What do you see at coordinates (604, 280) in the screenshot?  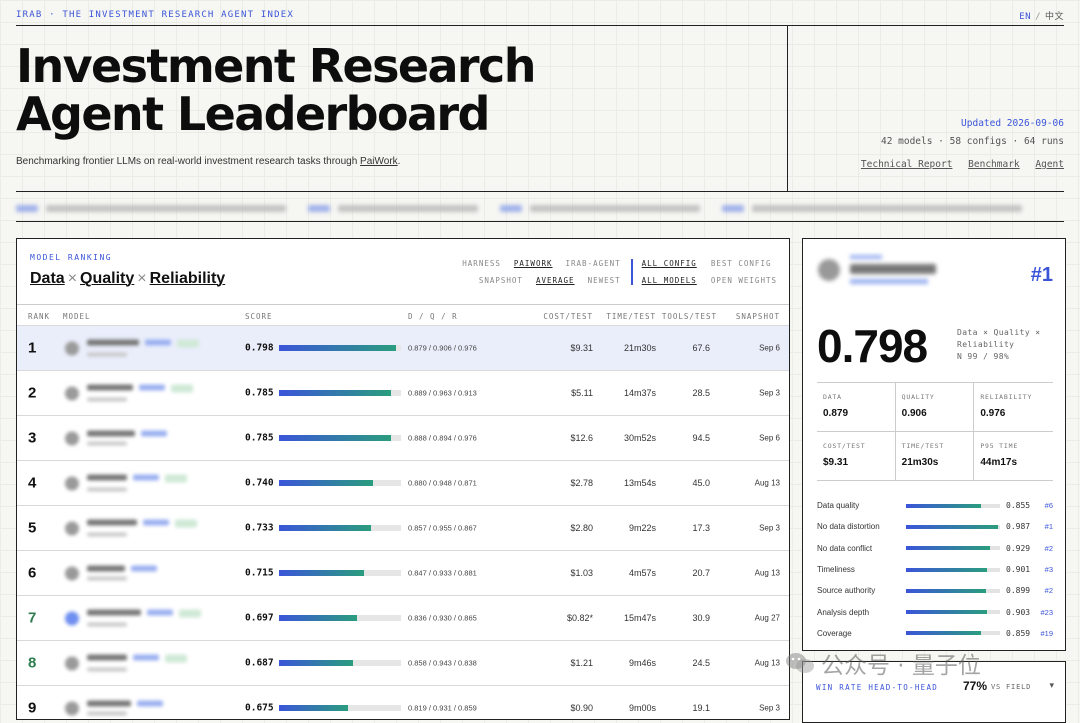 I see `snapshot-newest-option: NEWEST` at bounding box center [604, 280].